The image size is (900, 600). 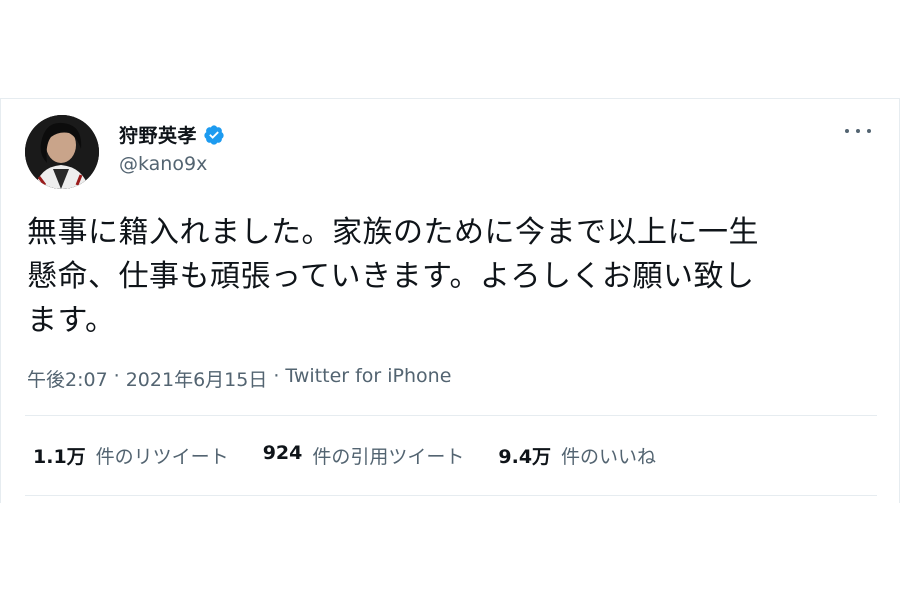 I want to click on tweet-source: Twitter for iPhone, so click(x=368, y=378).